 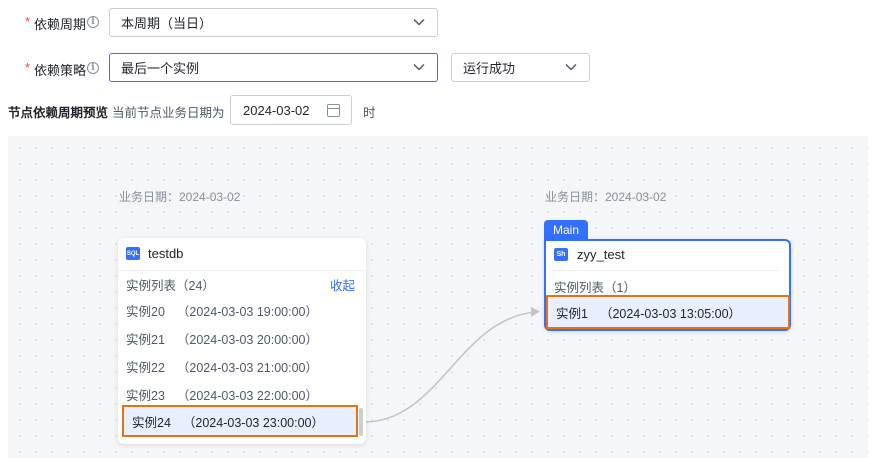 I want to click on upstream-instance-list-title: 实例列表（24）, so click(x=170, y=286).